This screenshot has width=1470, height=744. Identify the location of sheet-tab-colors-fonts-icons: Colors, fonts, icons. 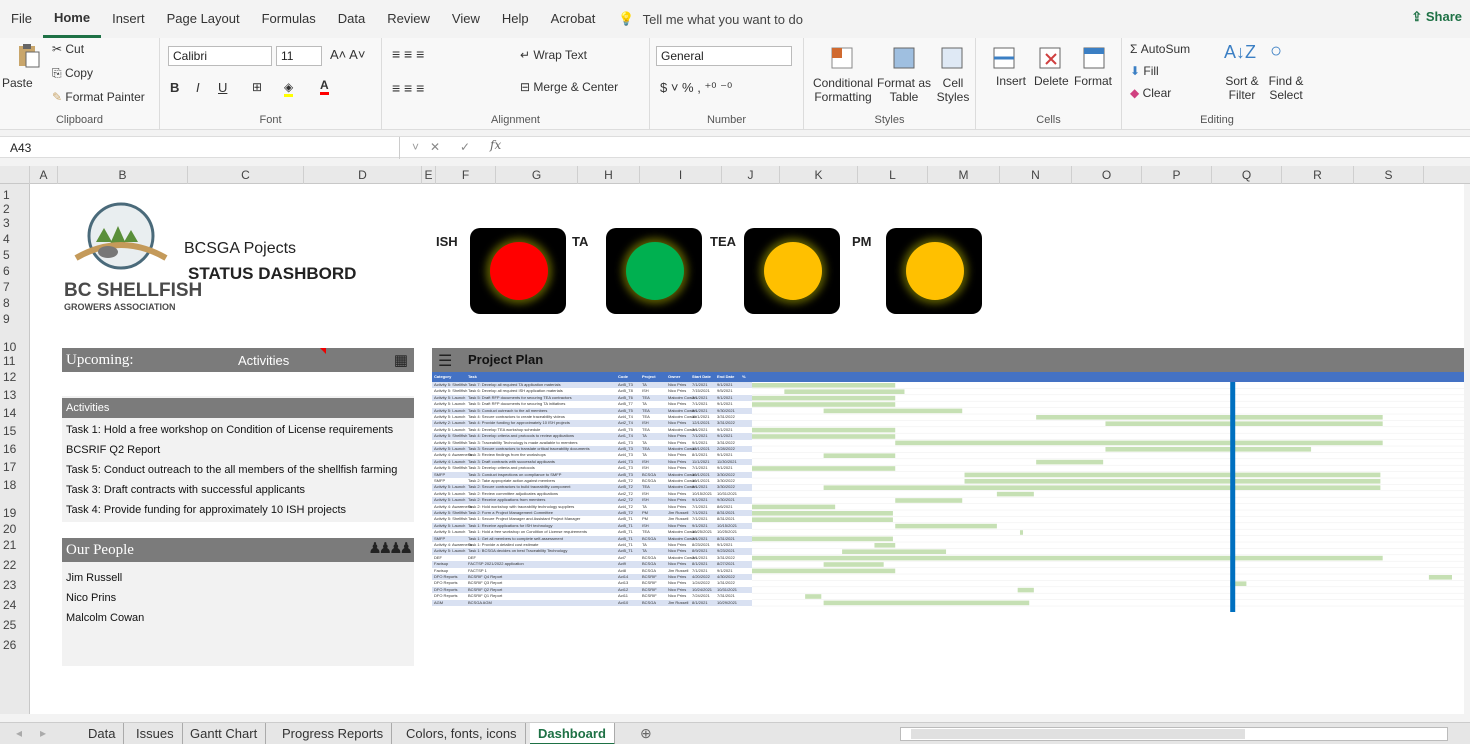
(462, 733).